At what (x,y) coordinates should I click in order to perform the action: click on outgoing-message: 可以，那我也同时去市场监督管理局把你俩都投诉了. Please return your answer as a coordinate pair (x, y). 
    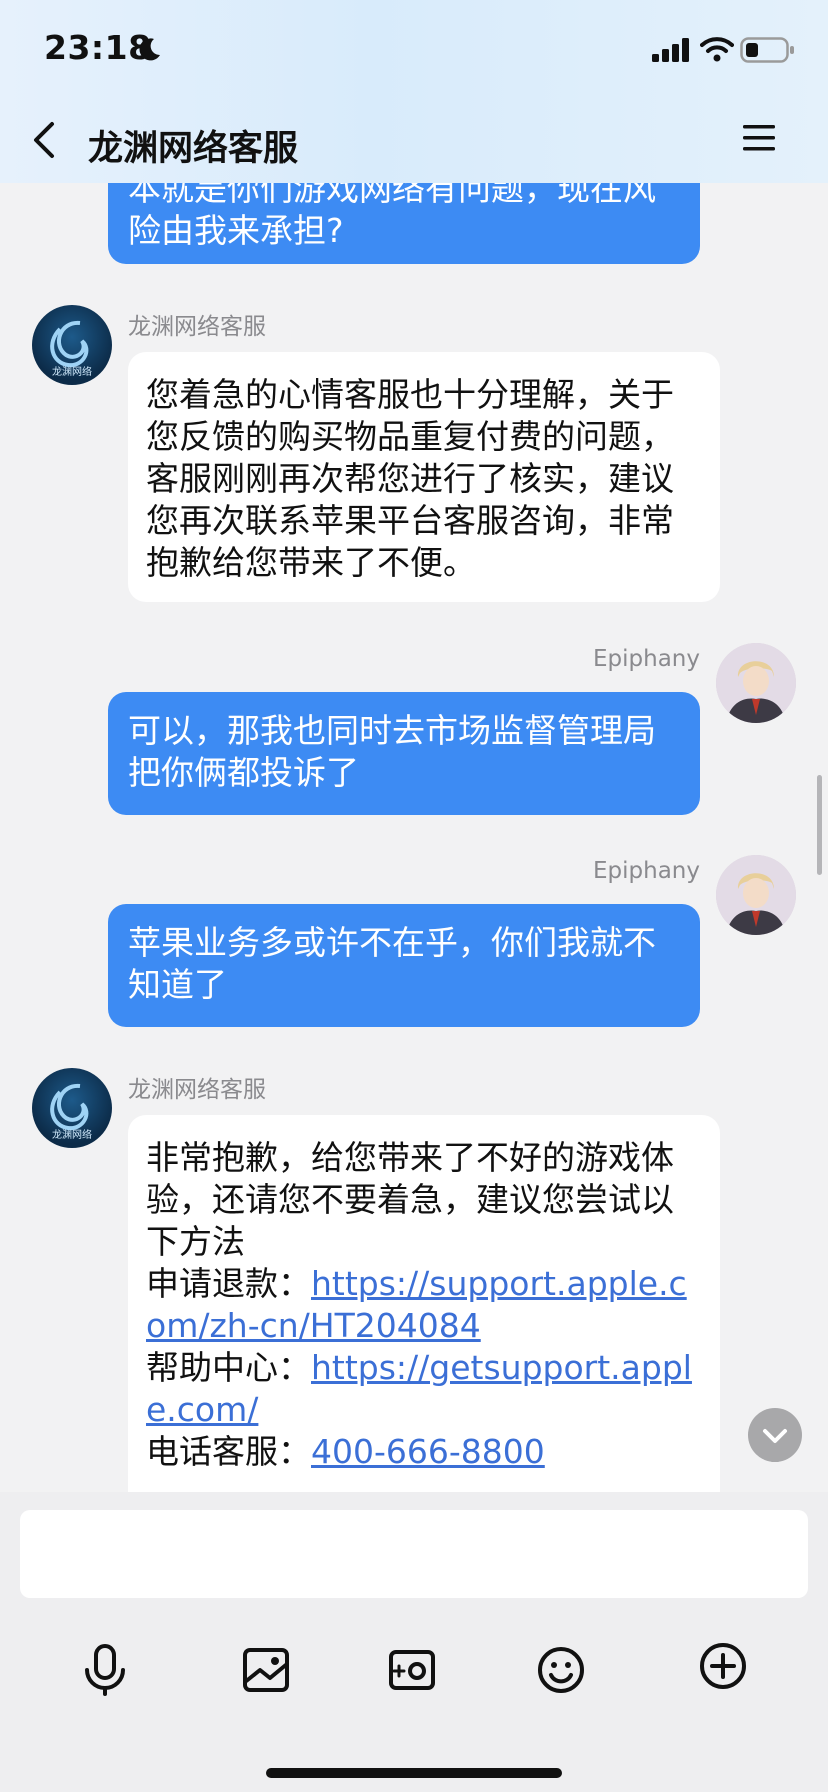
    Looking at the image, I should click on (404, 753).